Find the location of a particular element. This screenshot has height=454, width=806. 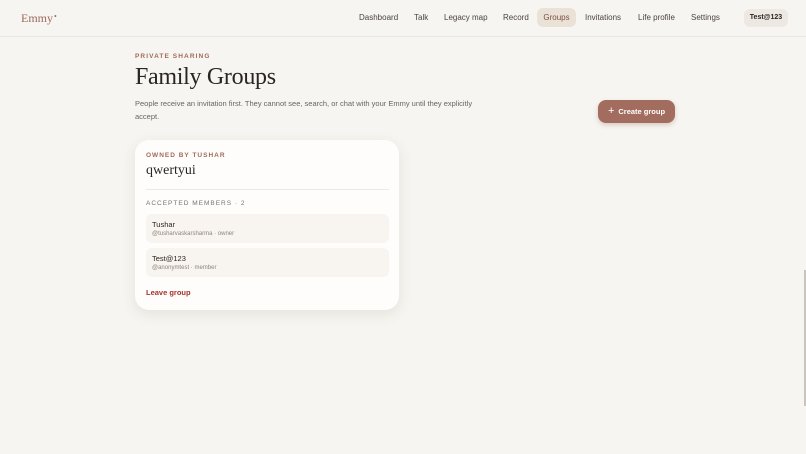

nav-invitations: Invitations is located at coordinates (603, 17).